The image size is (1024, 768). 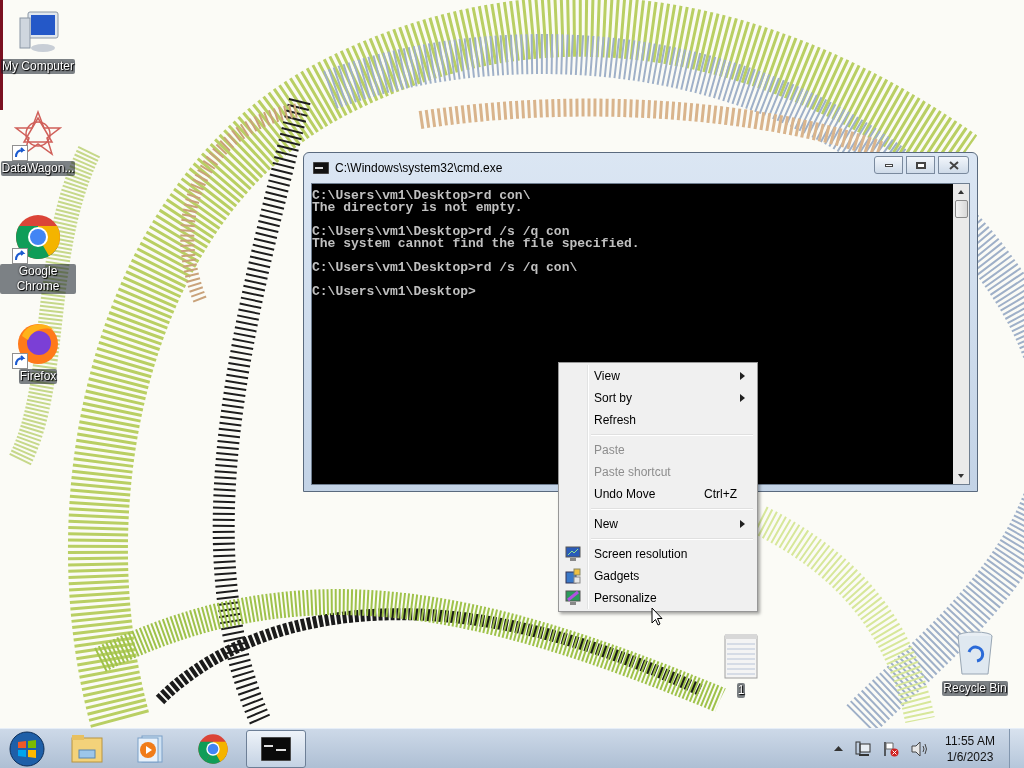 I want to click on desktop-icon-label: Firefox, so click(x=38, y=376).